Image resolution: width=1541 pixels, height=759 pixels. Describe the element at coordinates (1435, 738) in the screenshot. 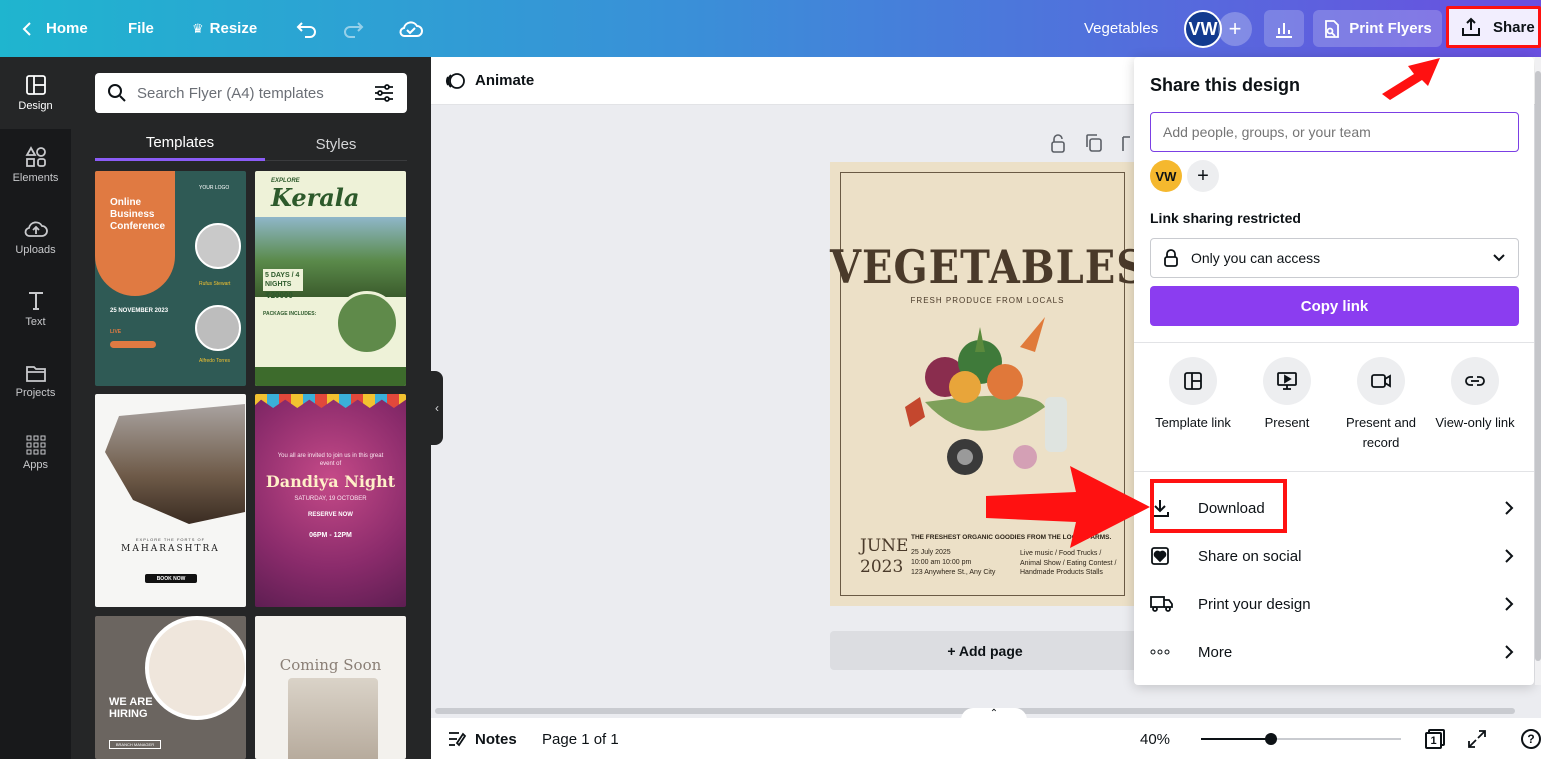

I see `page-grid-button: 1` at that location.